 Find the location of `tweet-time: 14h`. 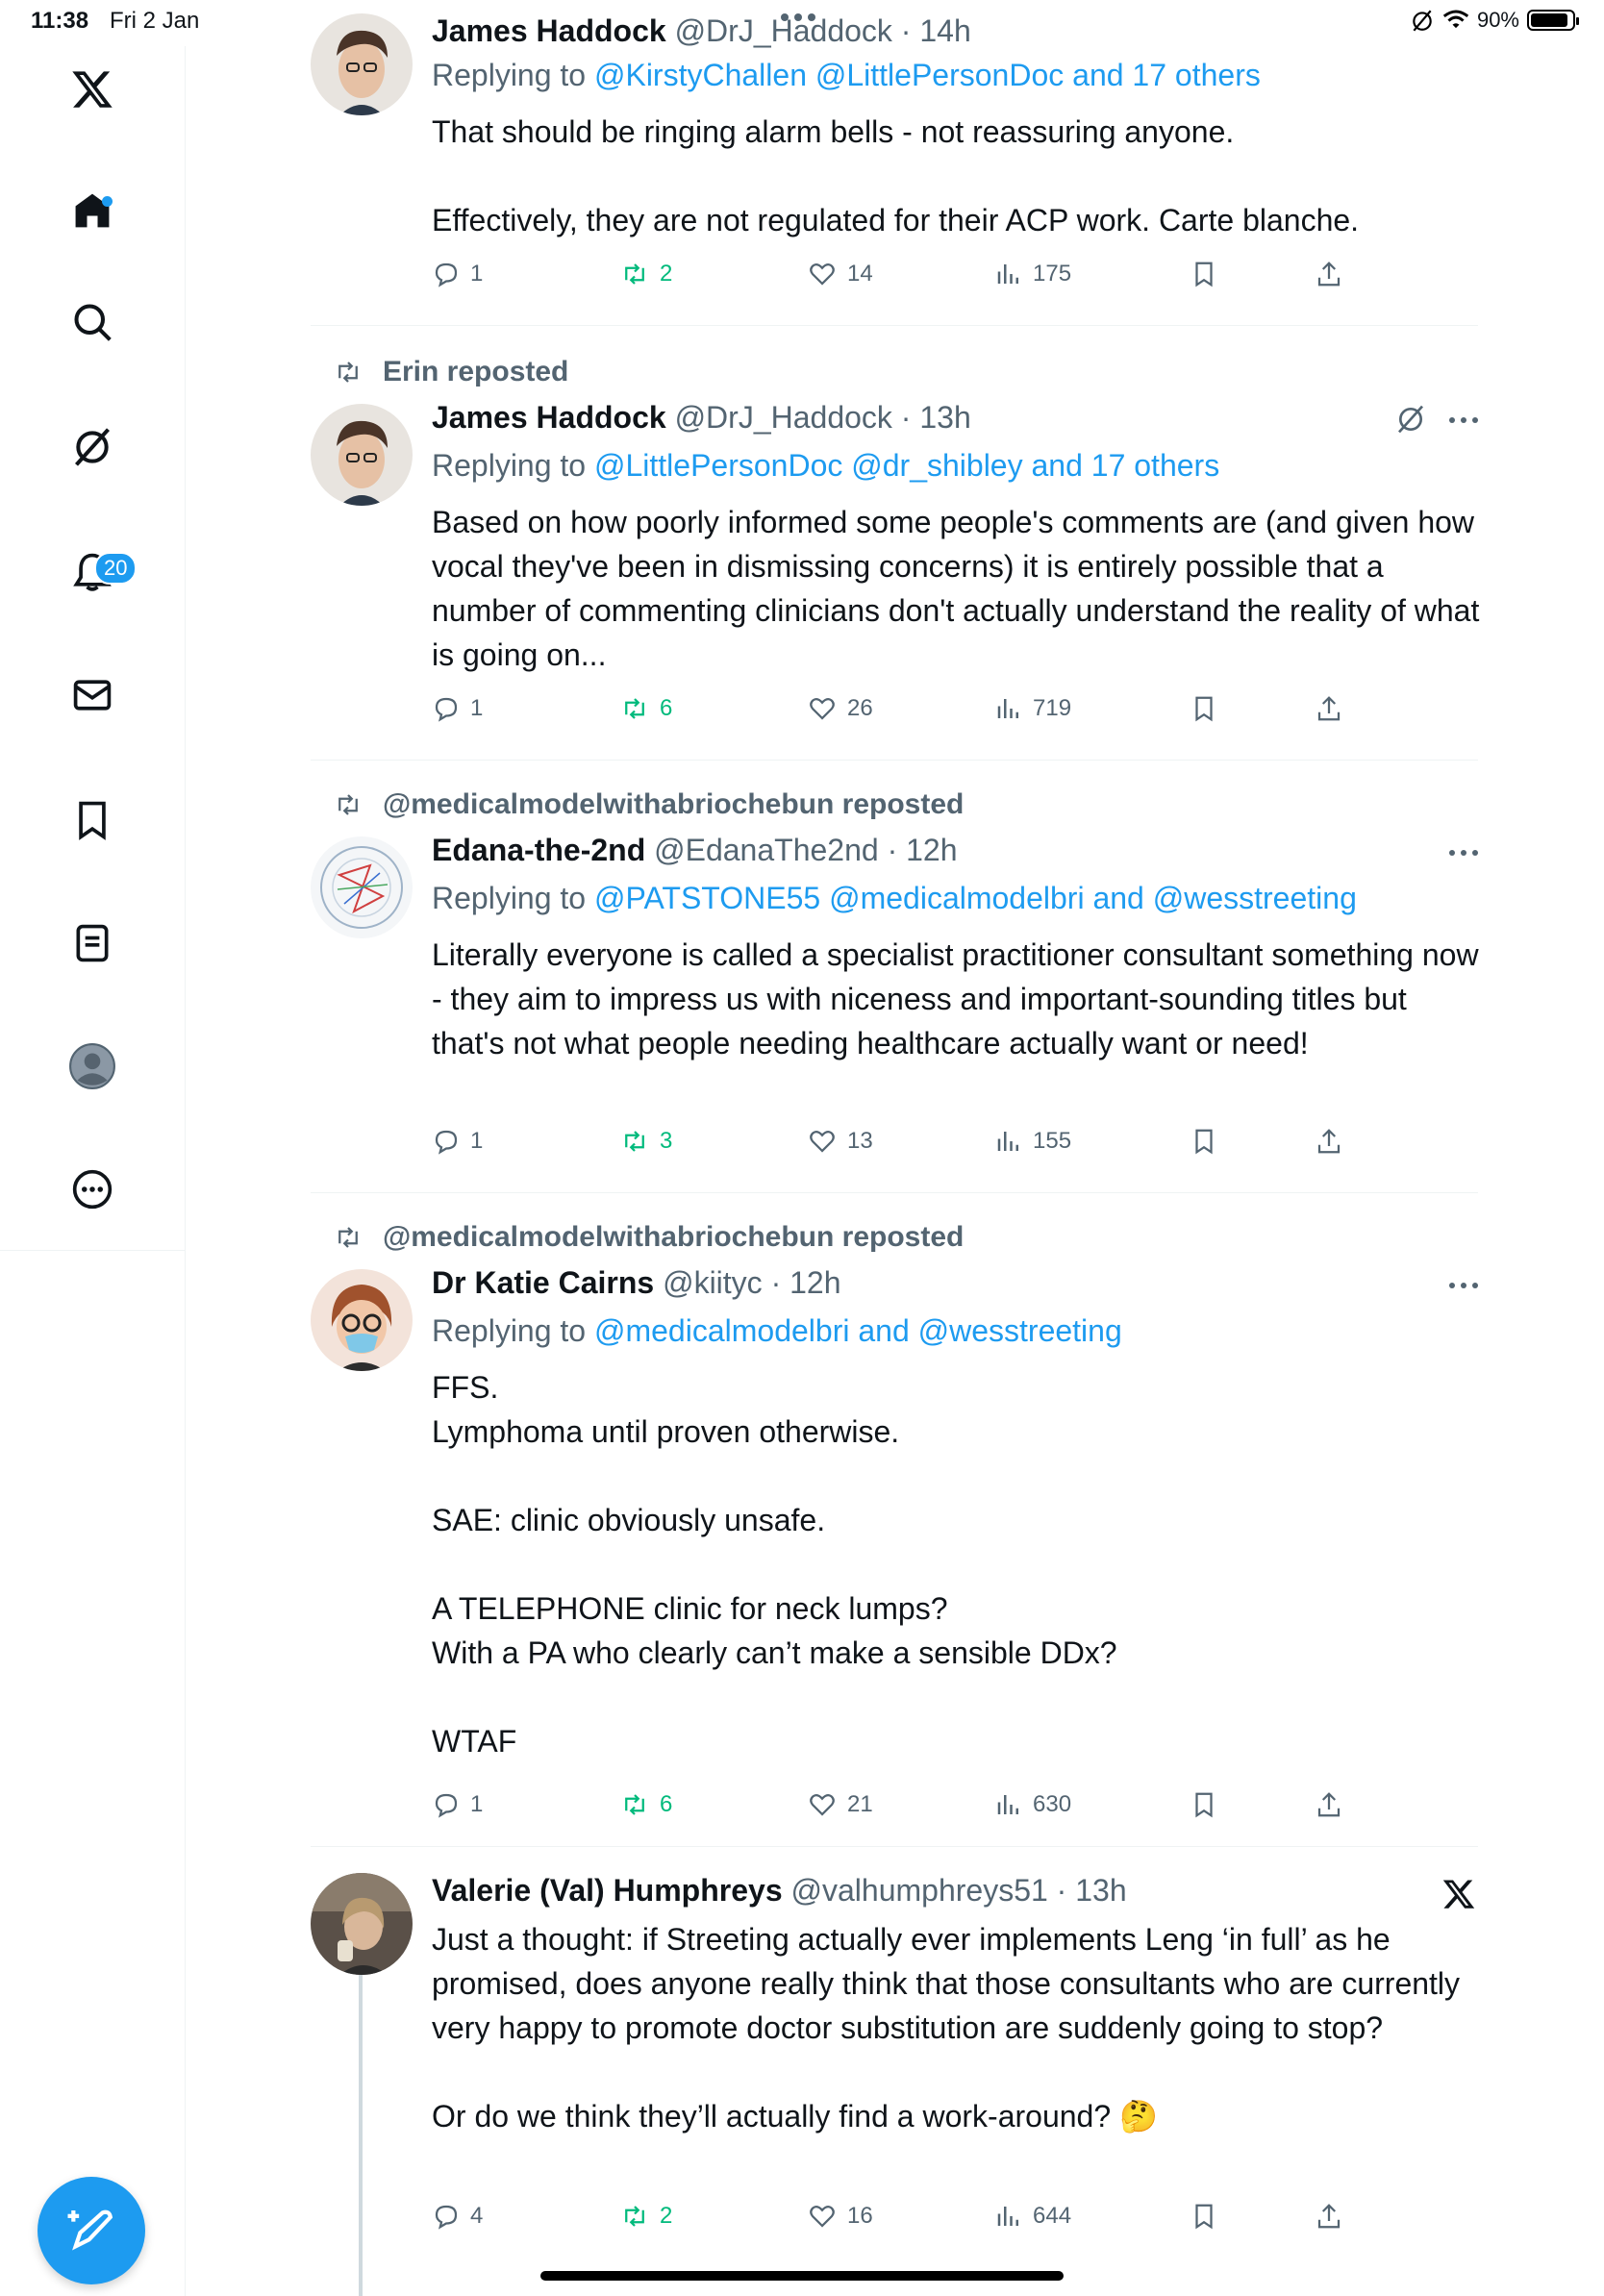

tweet-time: 14h is located at coordinates (944, 30).